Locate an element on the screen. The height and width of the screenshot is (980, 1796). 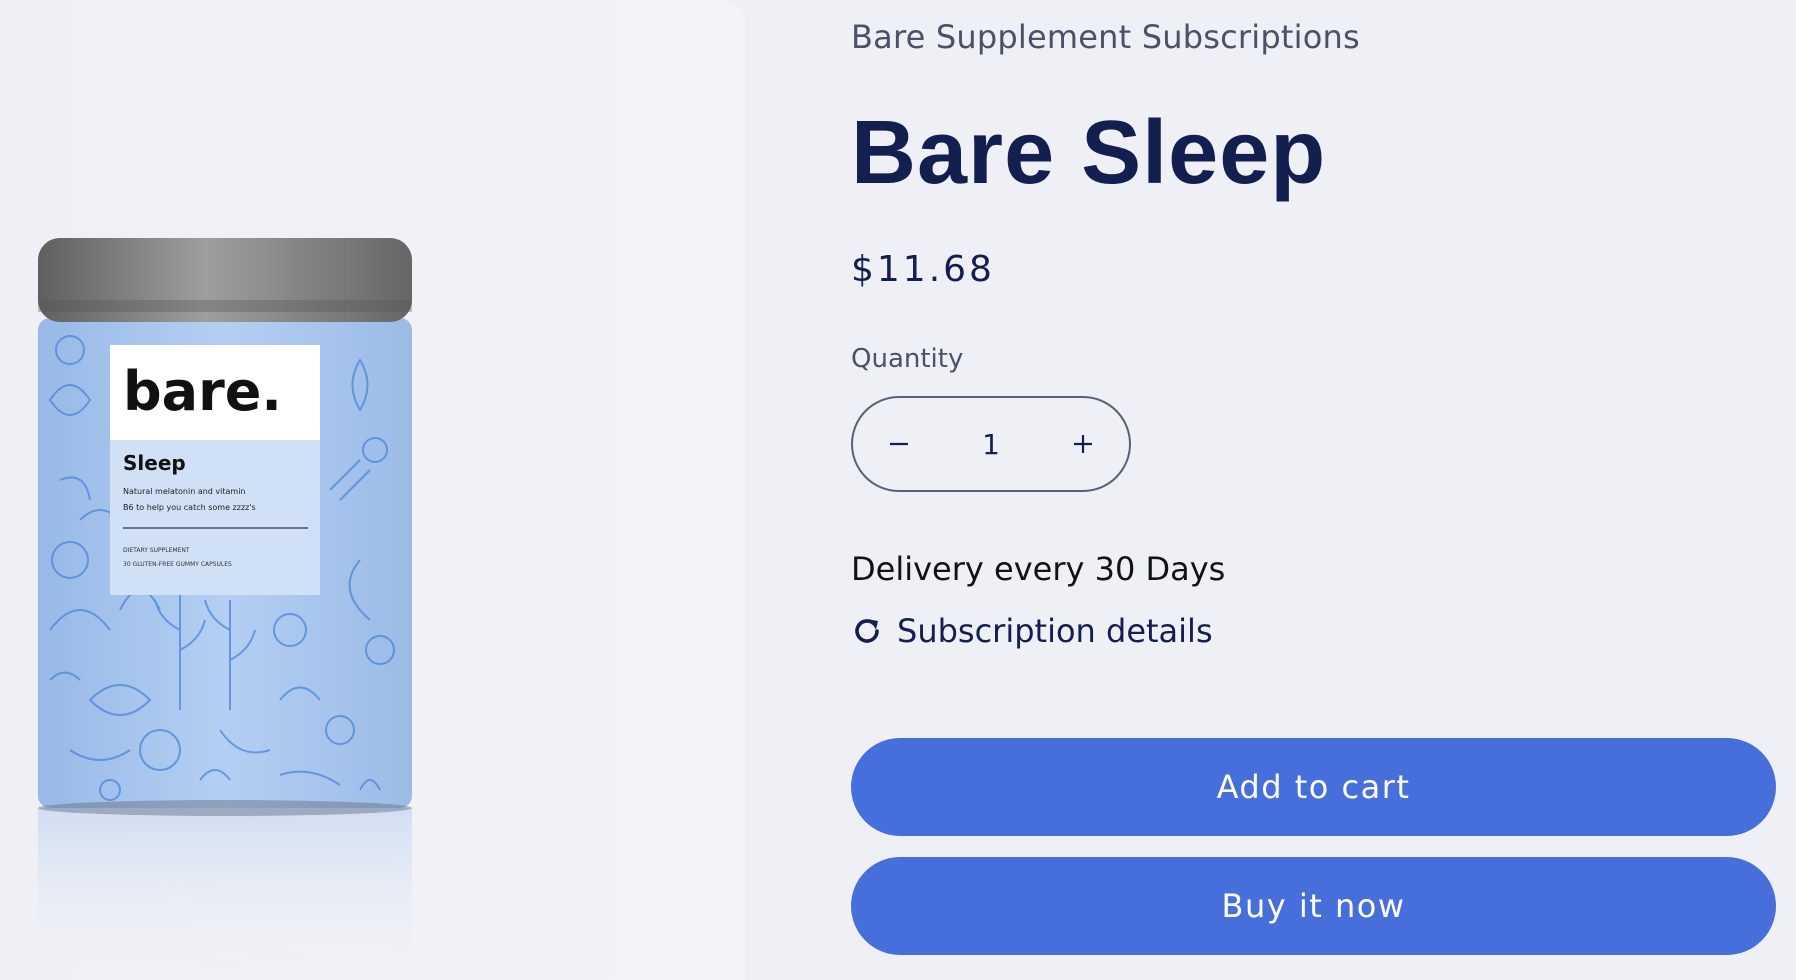
can-fine-print-1: DIETARY SUPPLEMENT is located at coordinates (156, 550).